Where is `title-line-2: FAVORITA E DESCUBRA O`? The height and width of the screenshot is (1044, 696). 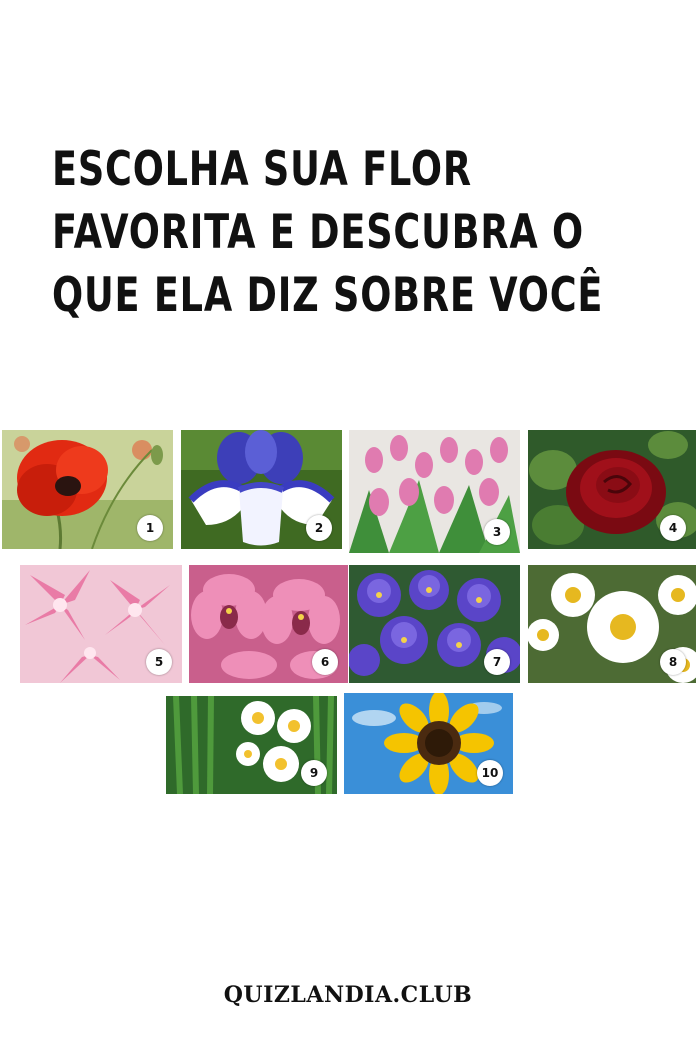 title-line-2: FAVORITA E DESCUBRA O is located at coordinates (318, 232).